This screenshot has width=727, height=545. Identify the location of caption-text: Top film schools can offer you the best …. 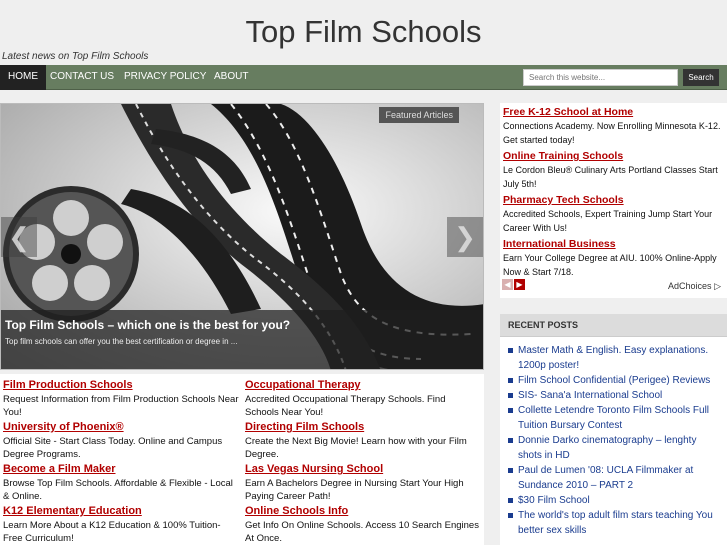
(121, 341).